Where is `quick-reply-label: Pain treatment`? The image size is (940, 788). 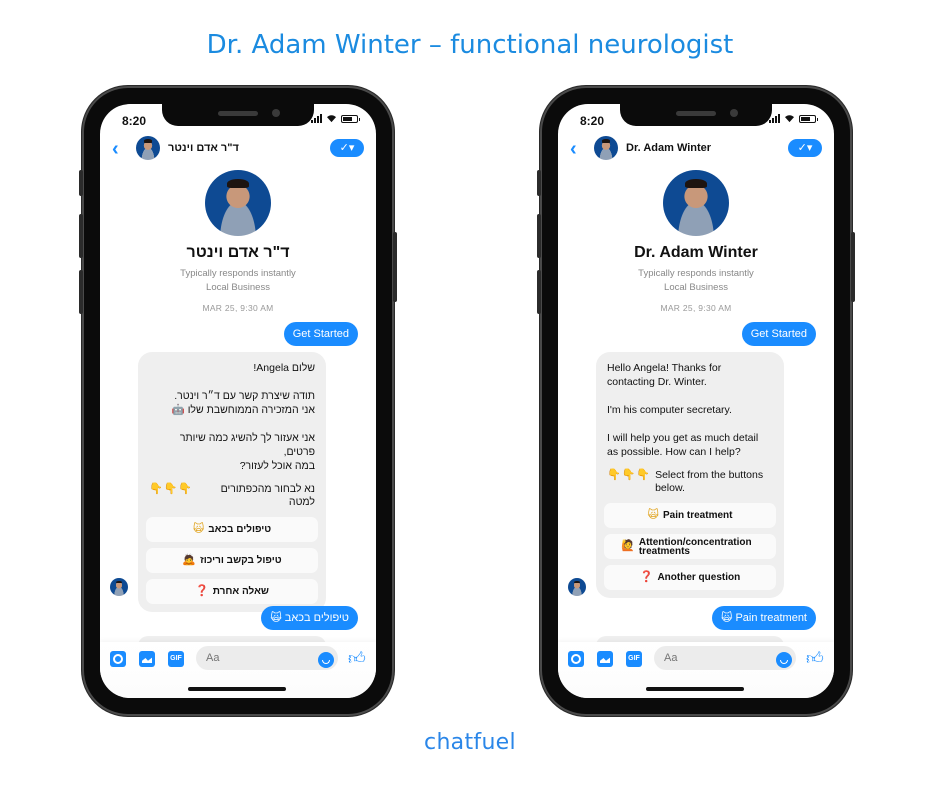
quick-reply-label: Pain treatment is located at coordinates (698, 515).